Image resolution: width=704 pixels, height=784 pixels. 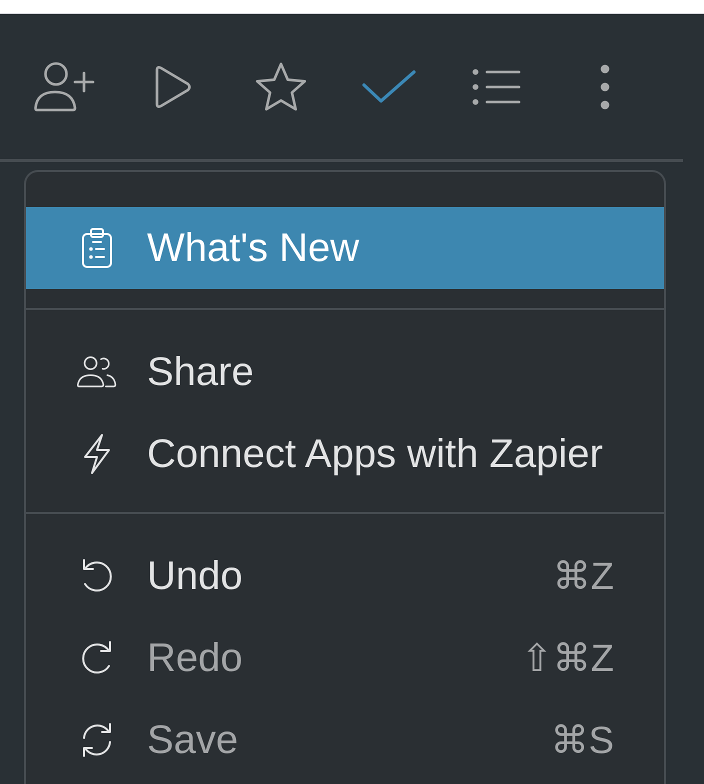 What do you see at coordinates (281, 86) in the screenshot?
I see `star-icon` at bounding box center [281, 86].